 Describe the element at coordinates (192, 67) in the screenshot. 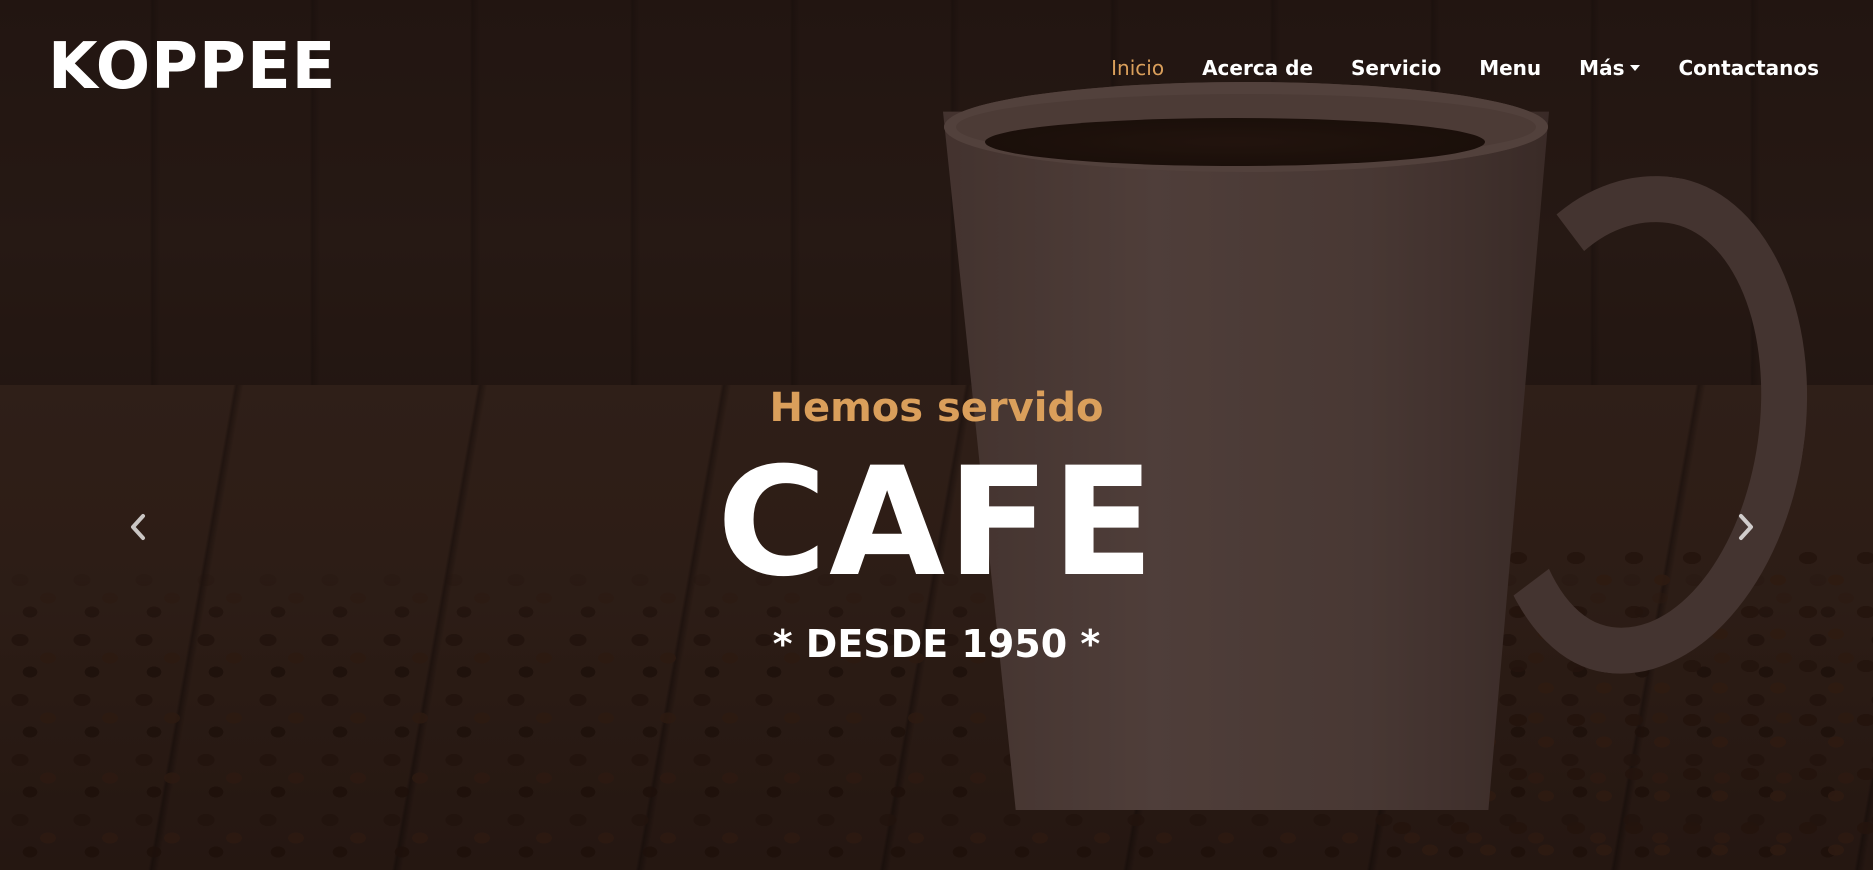

I see `brand-logo: KOPPEE` at that location.